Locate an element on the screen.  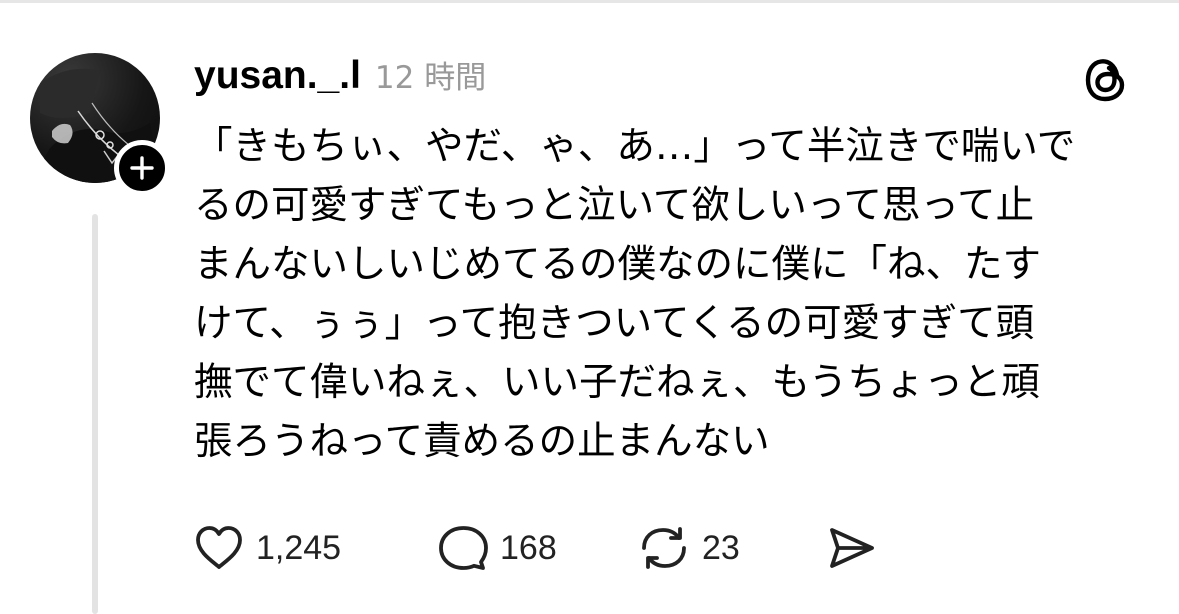
post-header: yusan._.l 12 時間 is located at coordinates (340, 76).